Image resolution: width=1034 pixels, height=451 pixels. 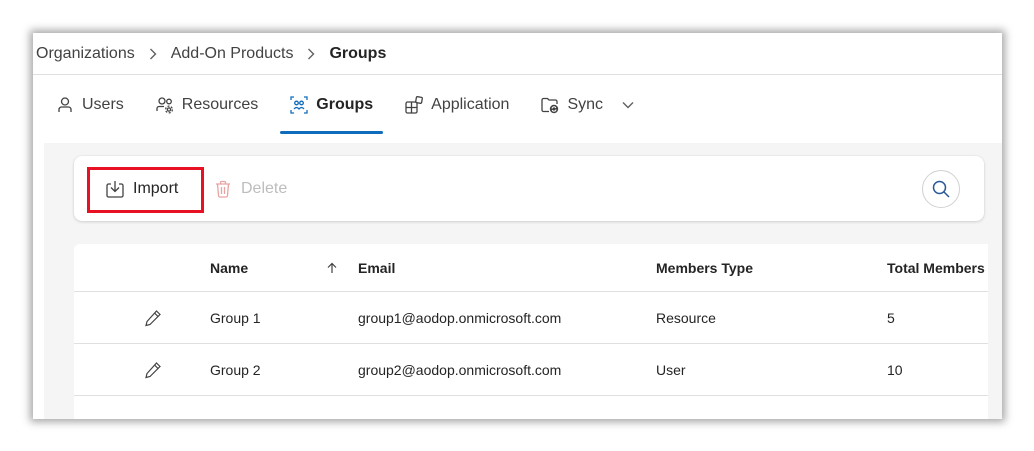 I want to click on column-header-email: Email, so click(x=376, y=268).